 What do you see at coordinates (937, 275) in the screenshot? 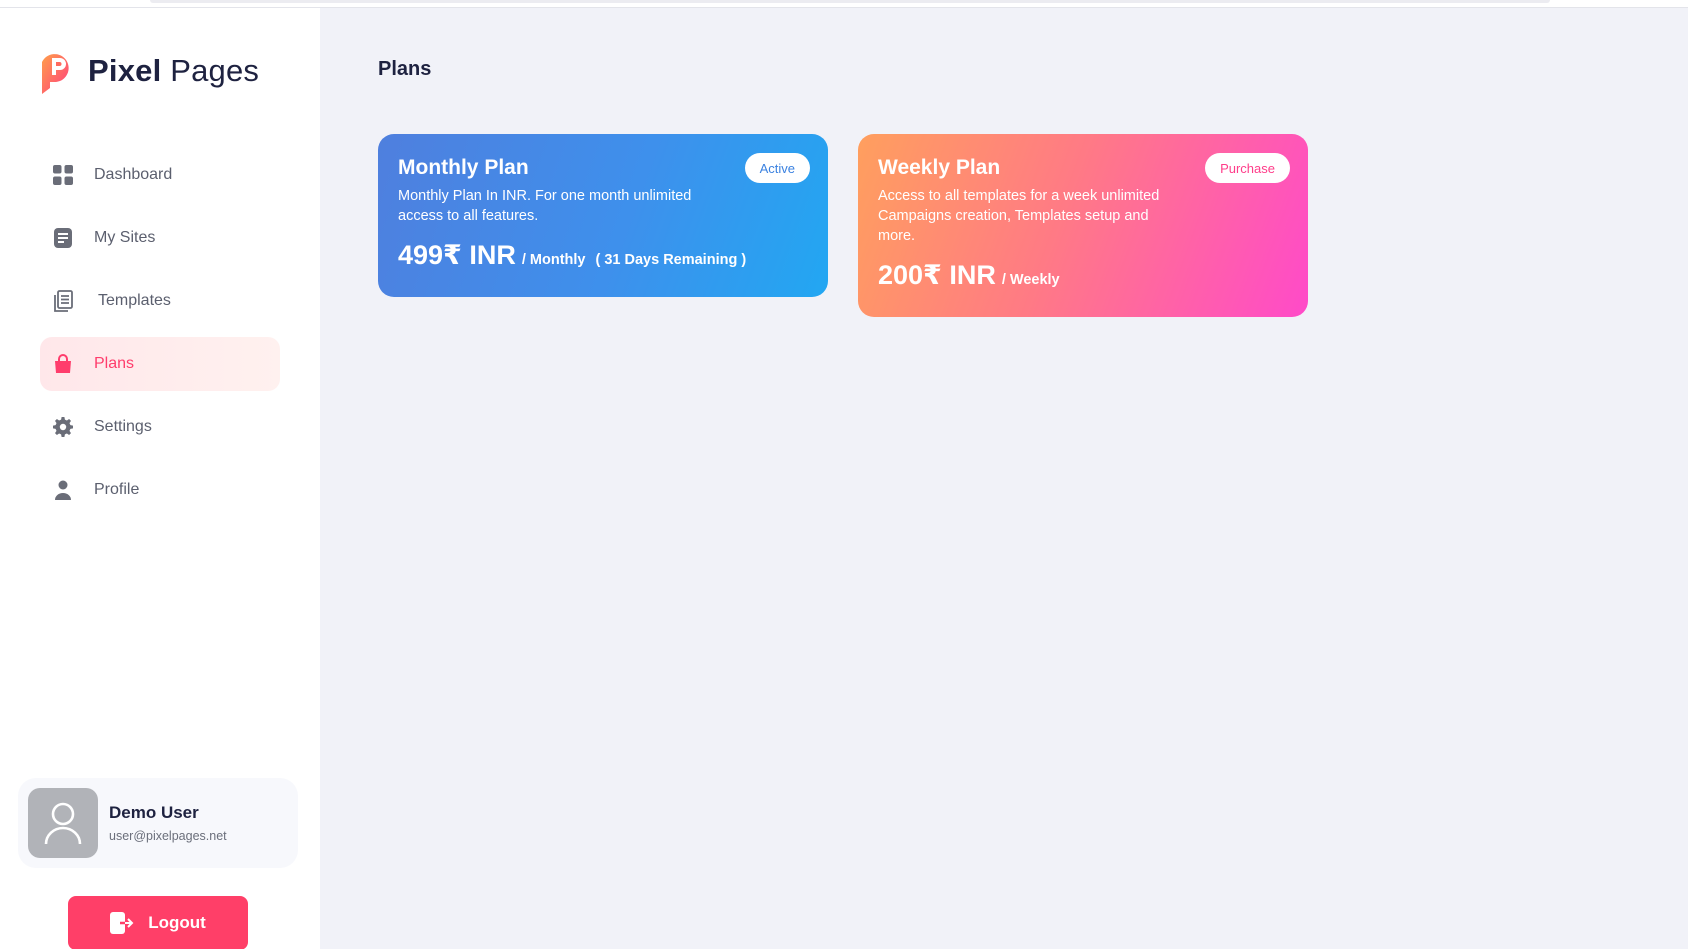
I see `plan-price: 200₹ INR` at bounding box center [937, 275].